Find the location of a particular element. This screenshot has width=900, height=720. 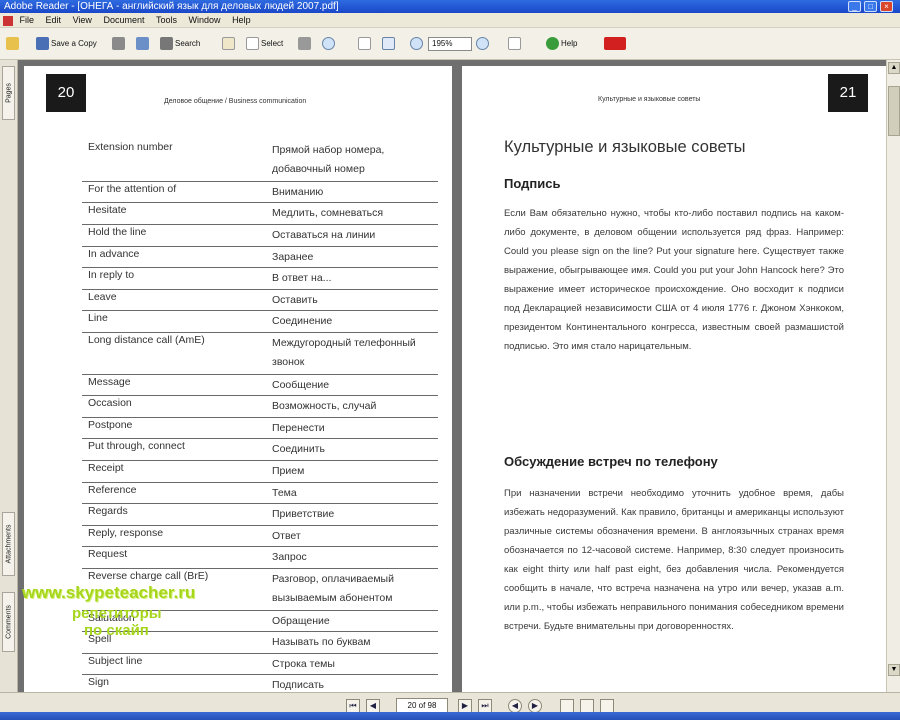

table-row: Hold the line Оставаться на линии is located at coordinates (260, 236).